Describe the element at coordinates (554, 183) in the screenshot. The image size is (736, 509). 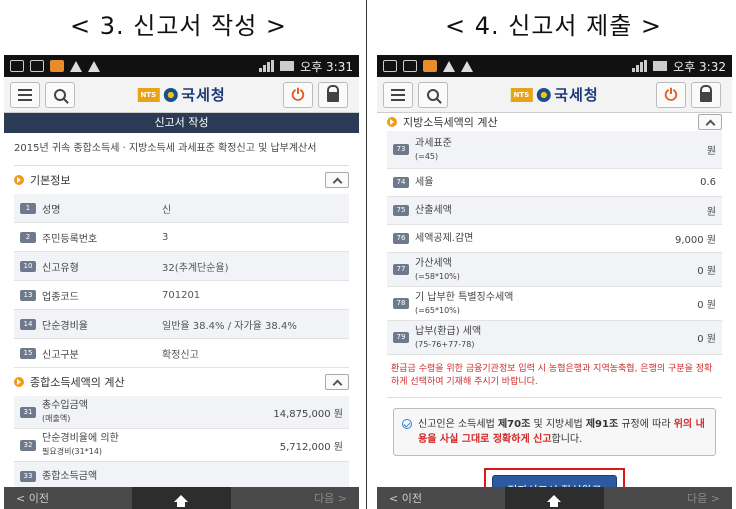
I see `table-row: 74 세율 0.6` at that location.